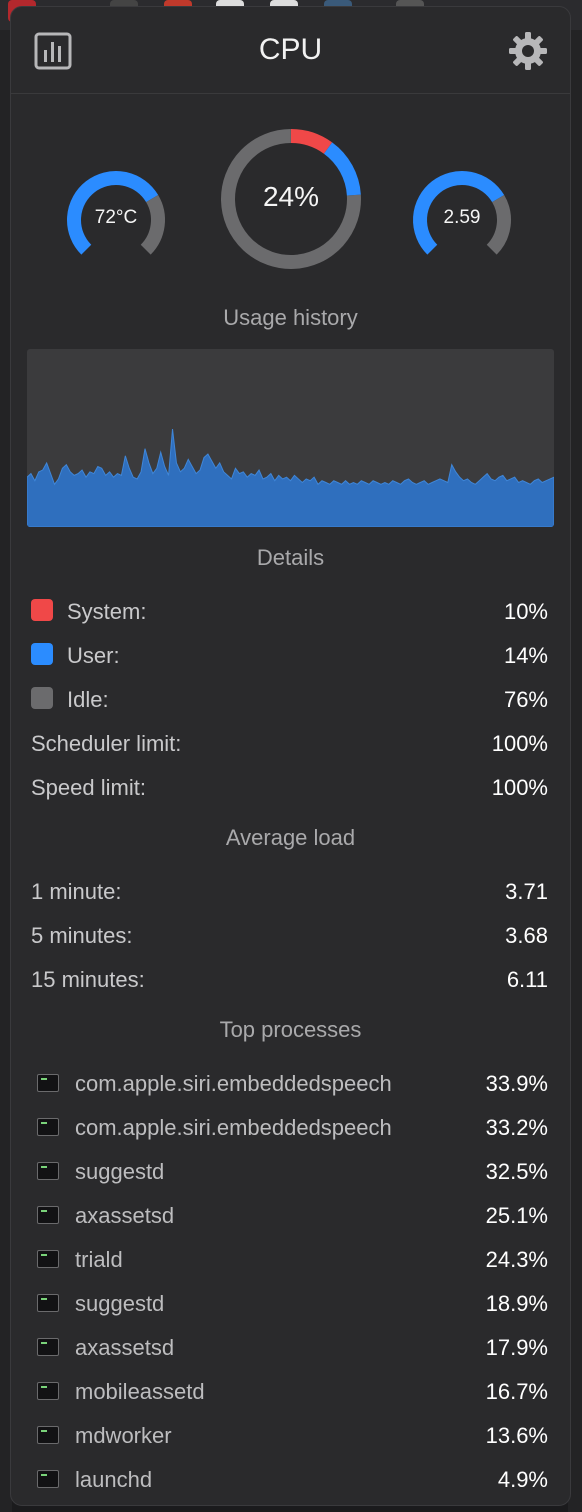 The width and height of the screenshot is (582, 1512). I want to click on usage-history-series, so click(290, 478).